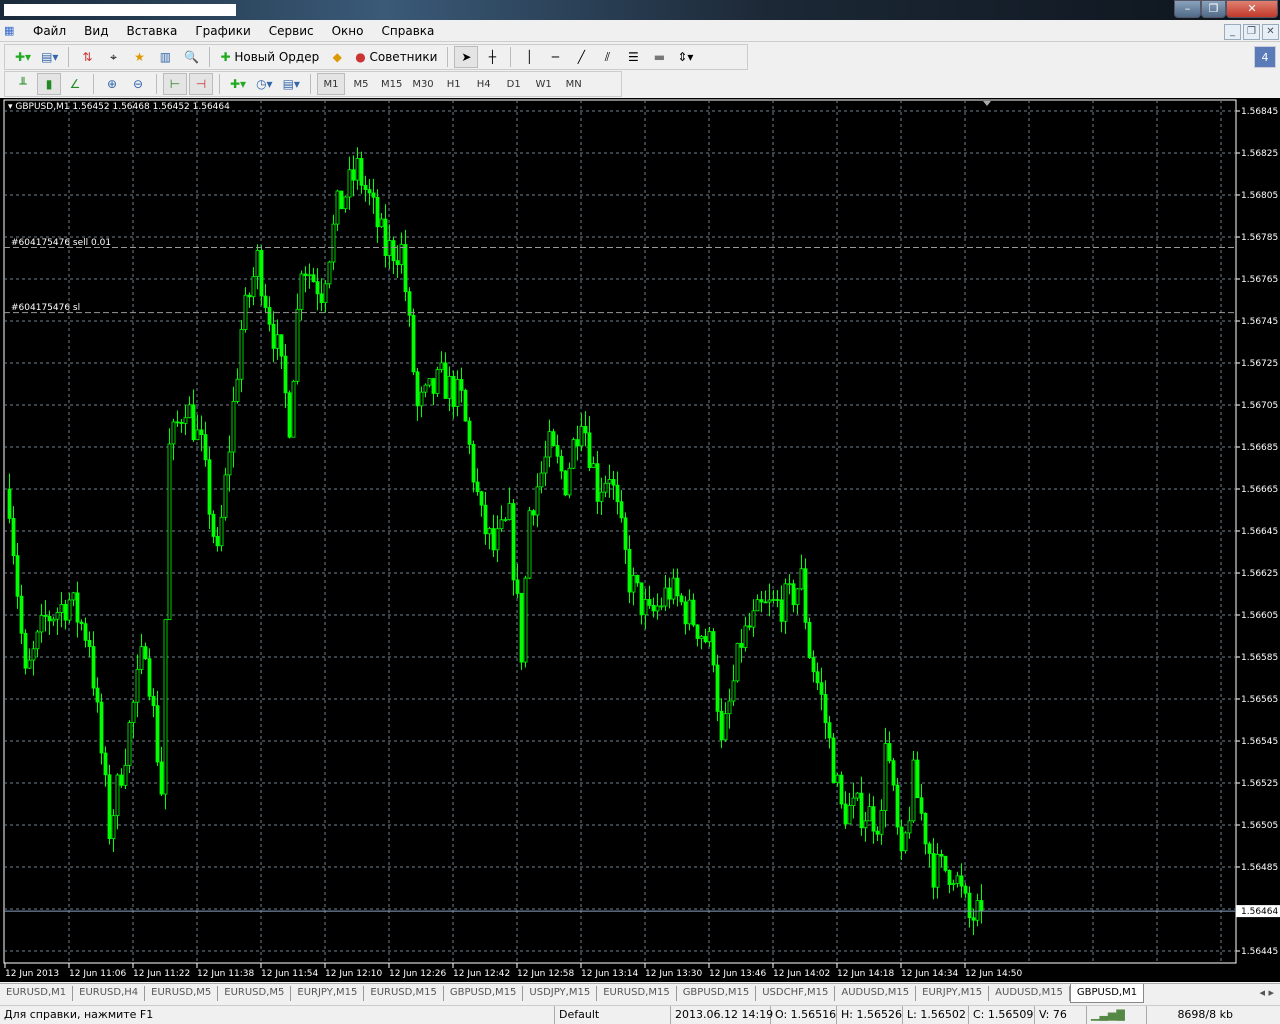 The width and height of the screenshot is (1280, 1024). What do you see at coordinates (225, 974) in the screenshot?
I see `time-tick-label: 12 Jun 11:38` at bounding box center [225, 974].